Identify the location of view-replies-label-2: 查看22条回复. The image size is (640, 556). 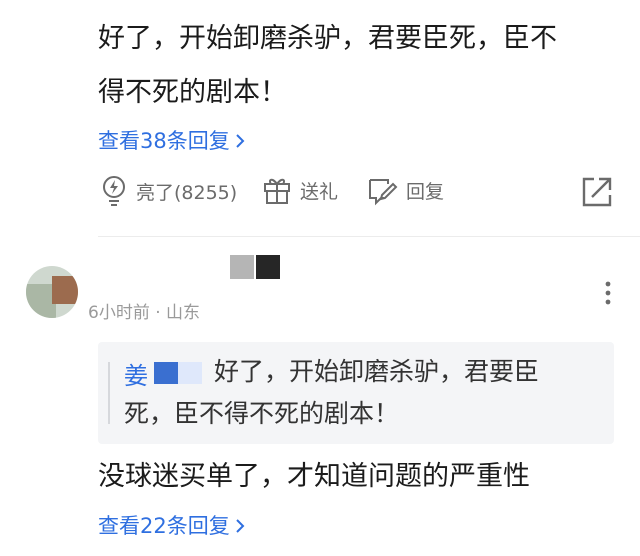
(164, 526).